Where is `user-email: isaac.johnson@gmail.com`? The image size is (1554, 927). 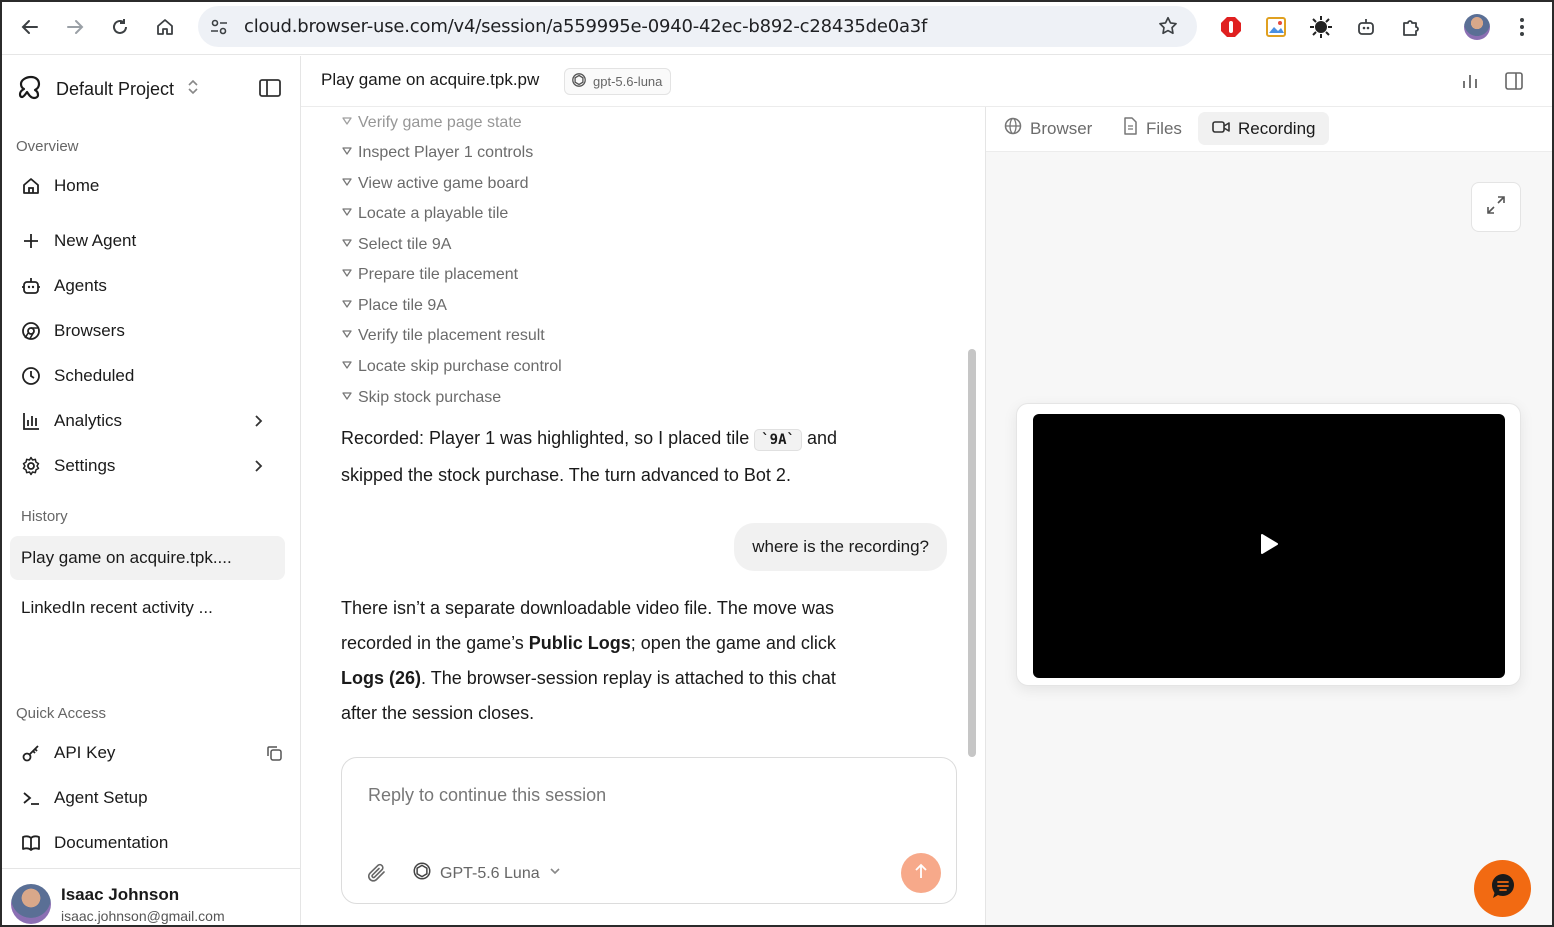 user-email: isaac.johnson@gmail.com is located at coordinates (143, 916).